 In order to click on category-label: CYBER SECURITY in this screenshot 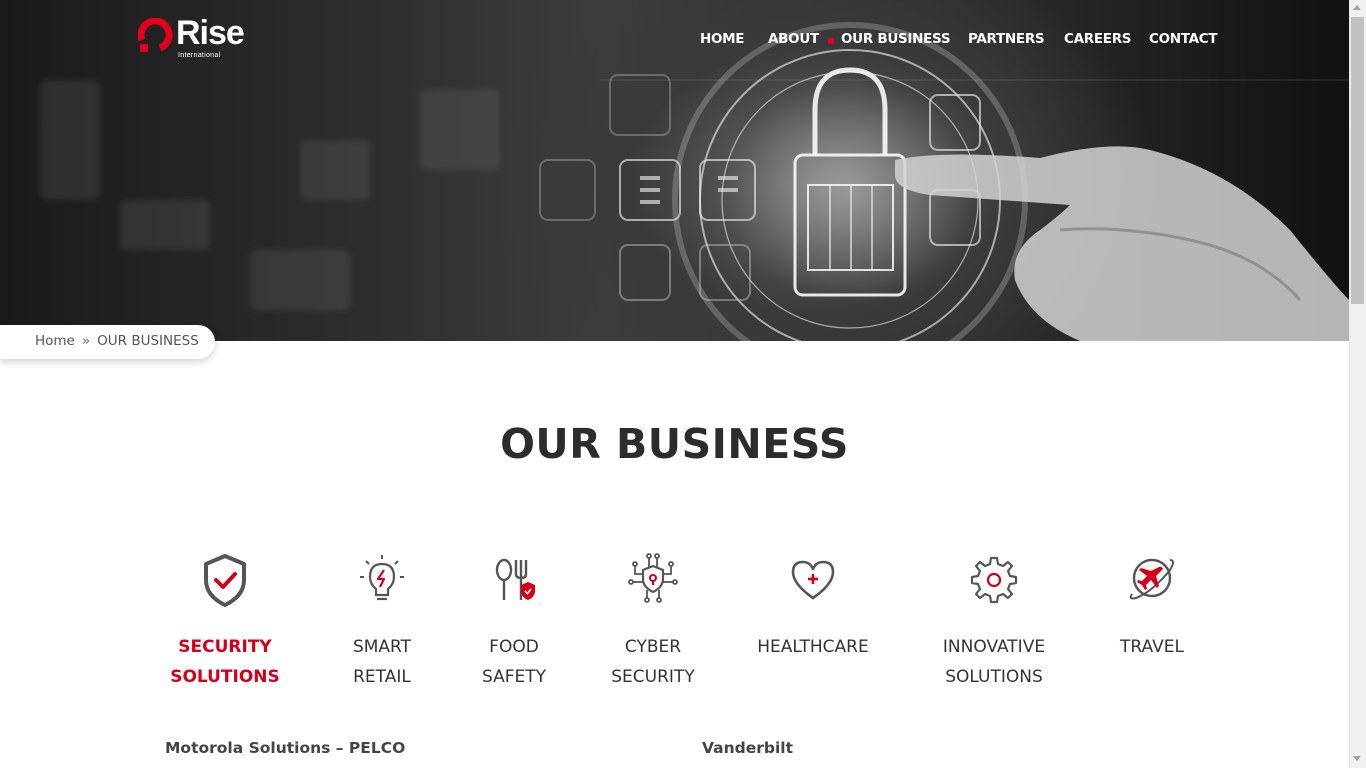, I will do `click(653, 662)`.